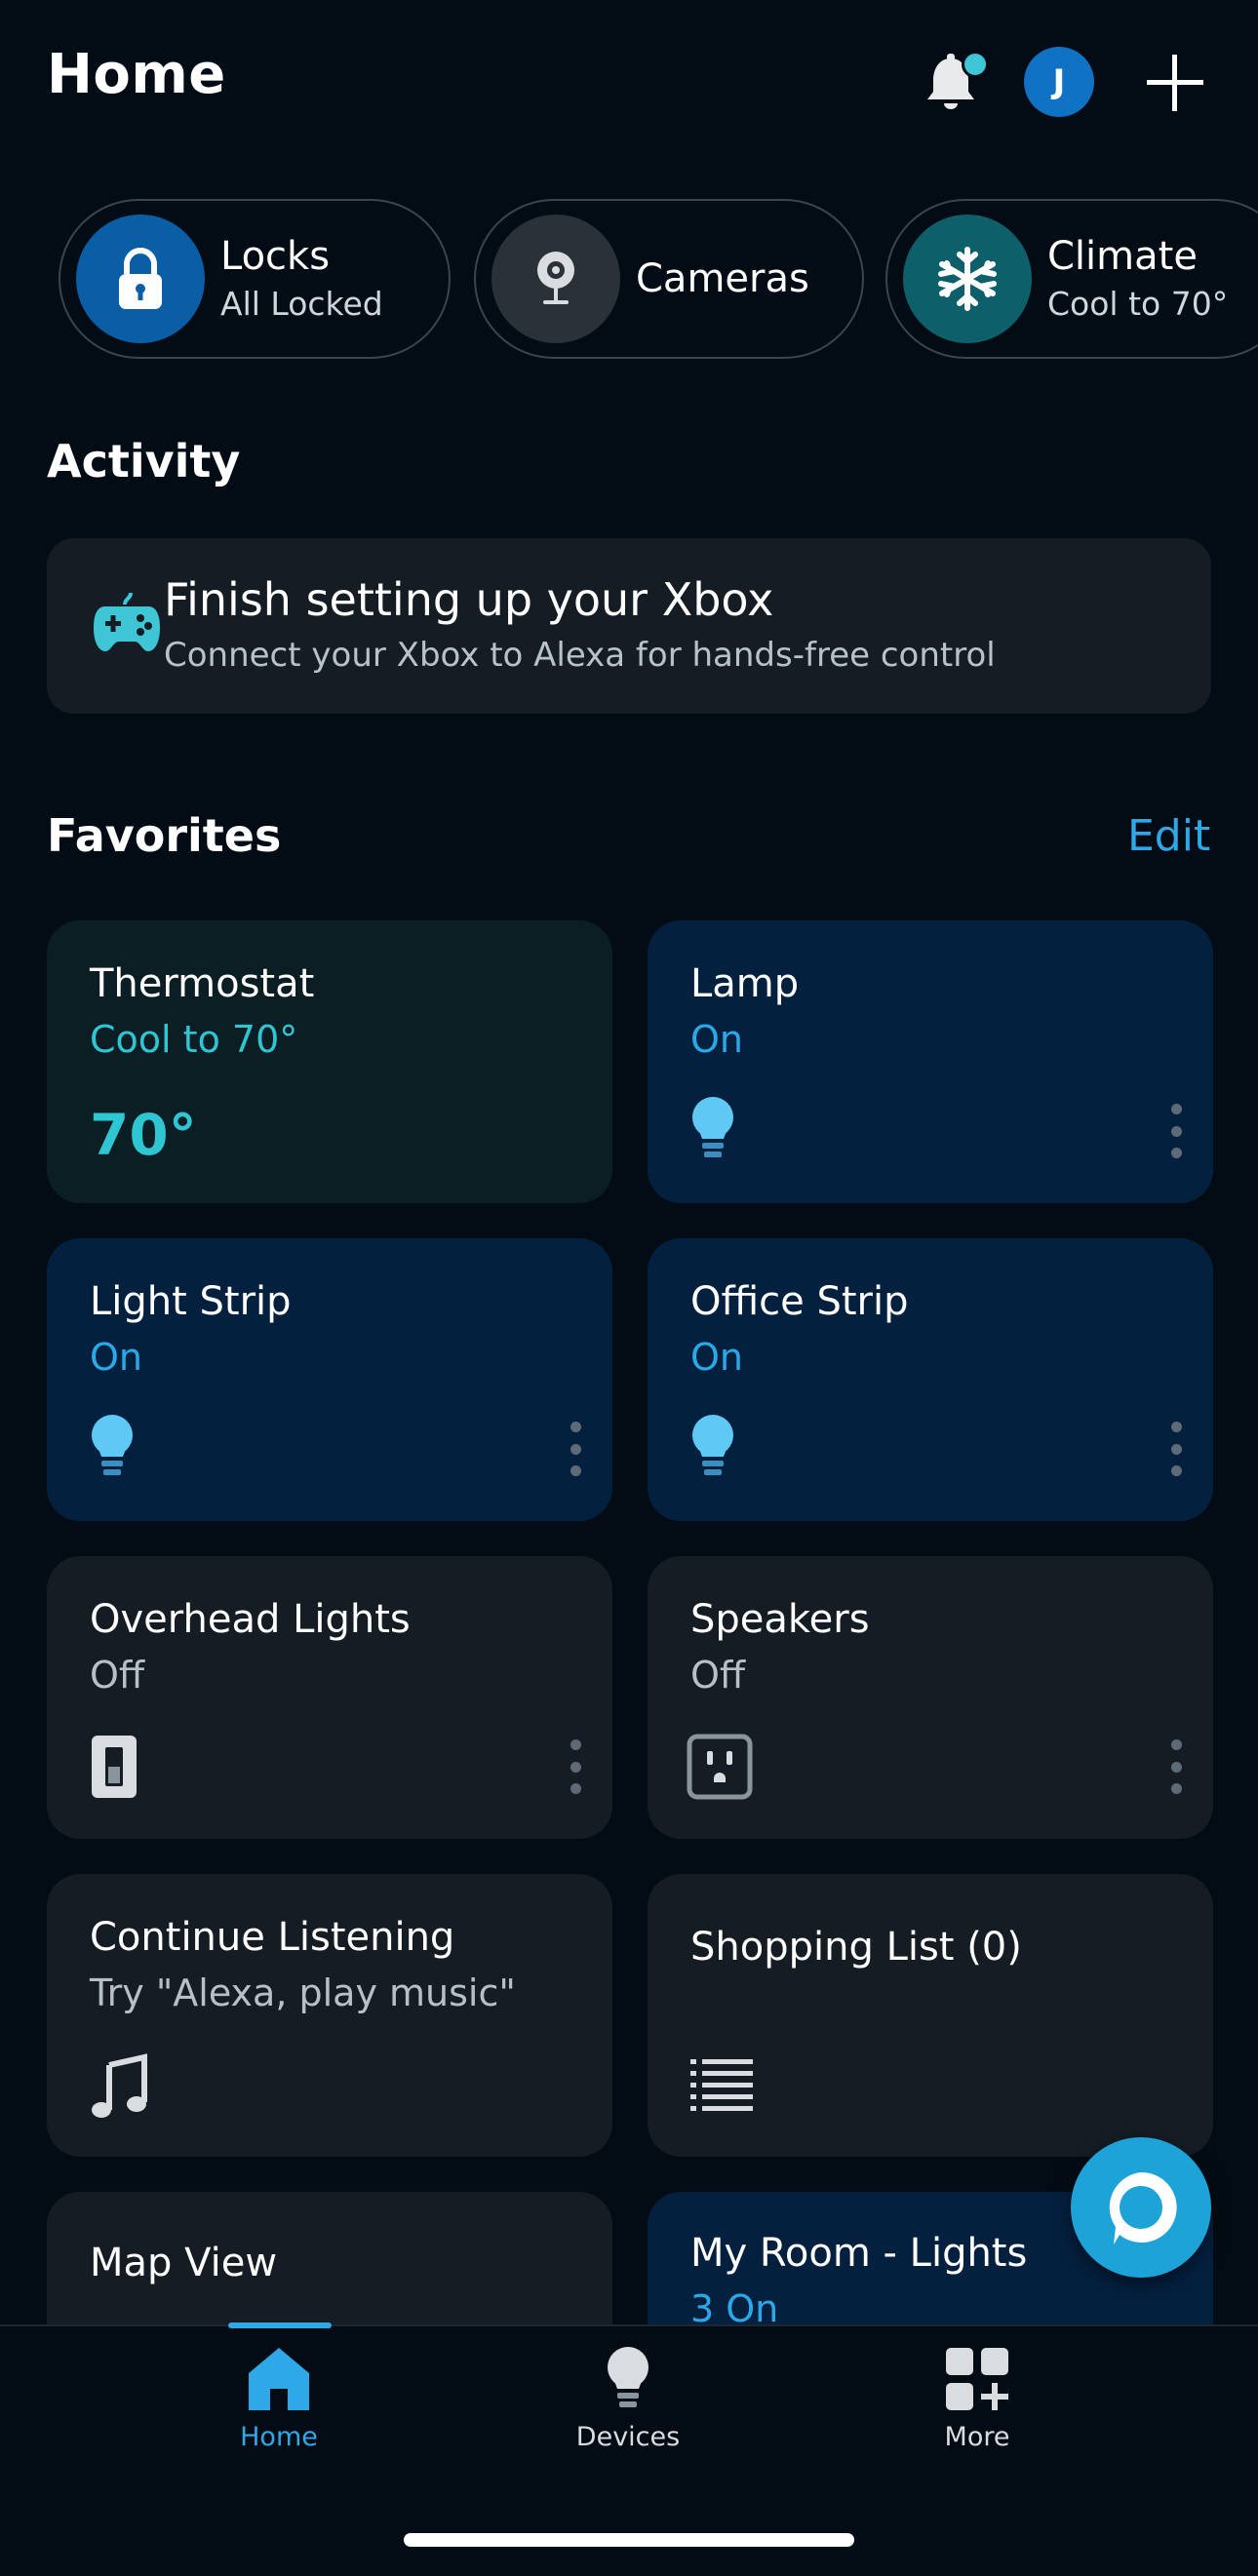 This screenshot has height=2576, width=1258. Describe the element at coordinates (330, 1061) in the screenshot. I see `thermostat-tile: Thermostat Cool to 70° 70°` at that location.